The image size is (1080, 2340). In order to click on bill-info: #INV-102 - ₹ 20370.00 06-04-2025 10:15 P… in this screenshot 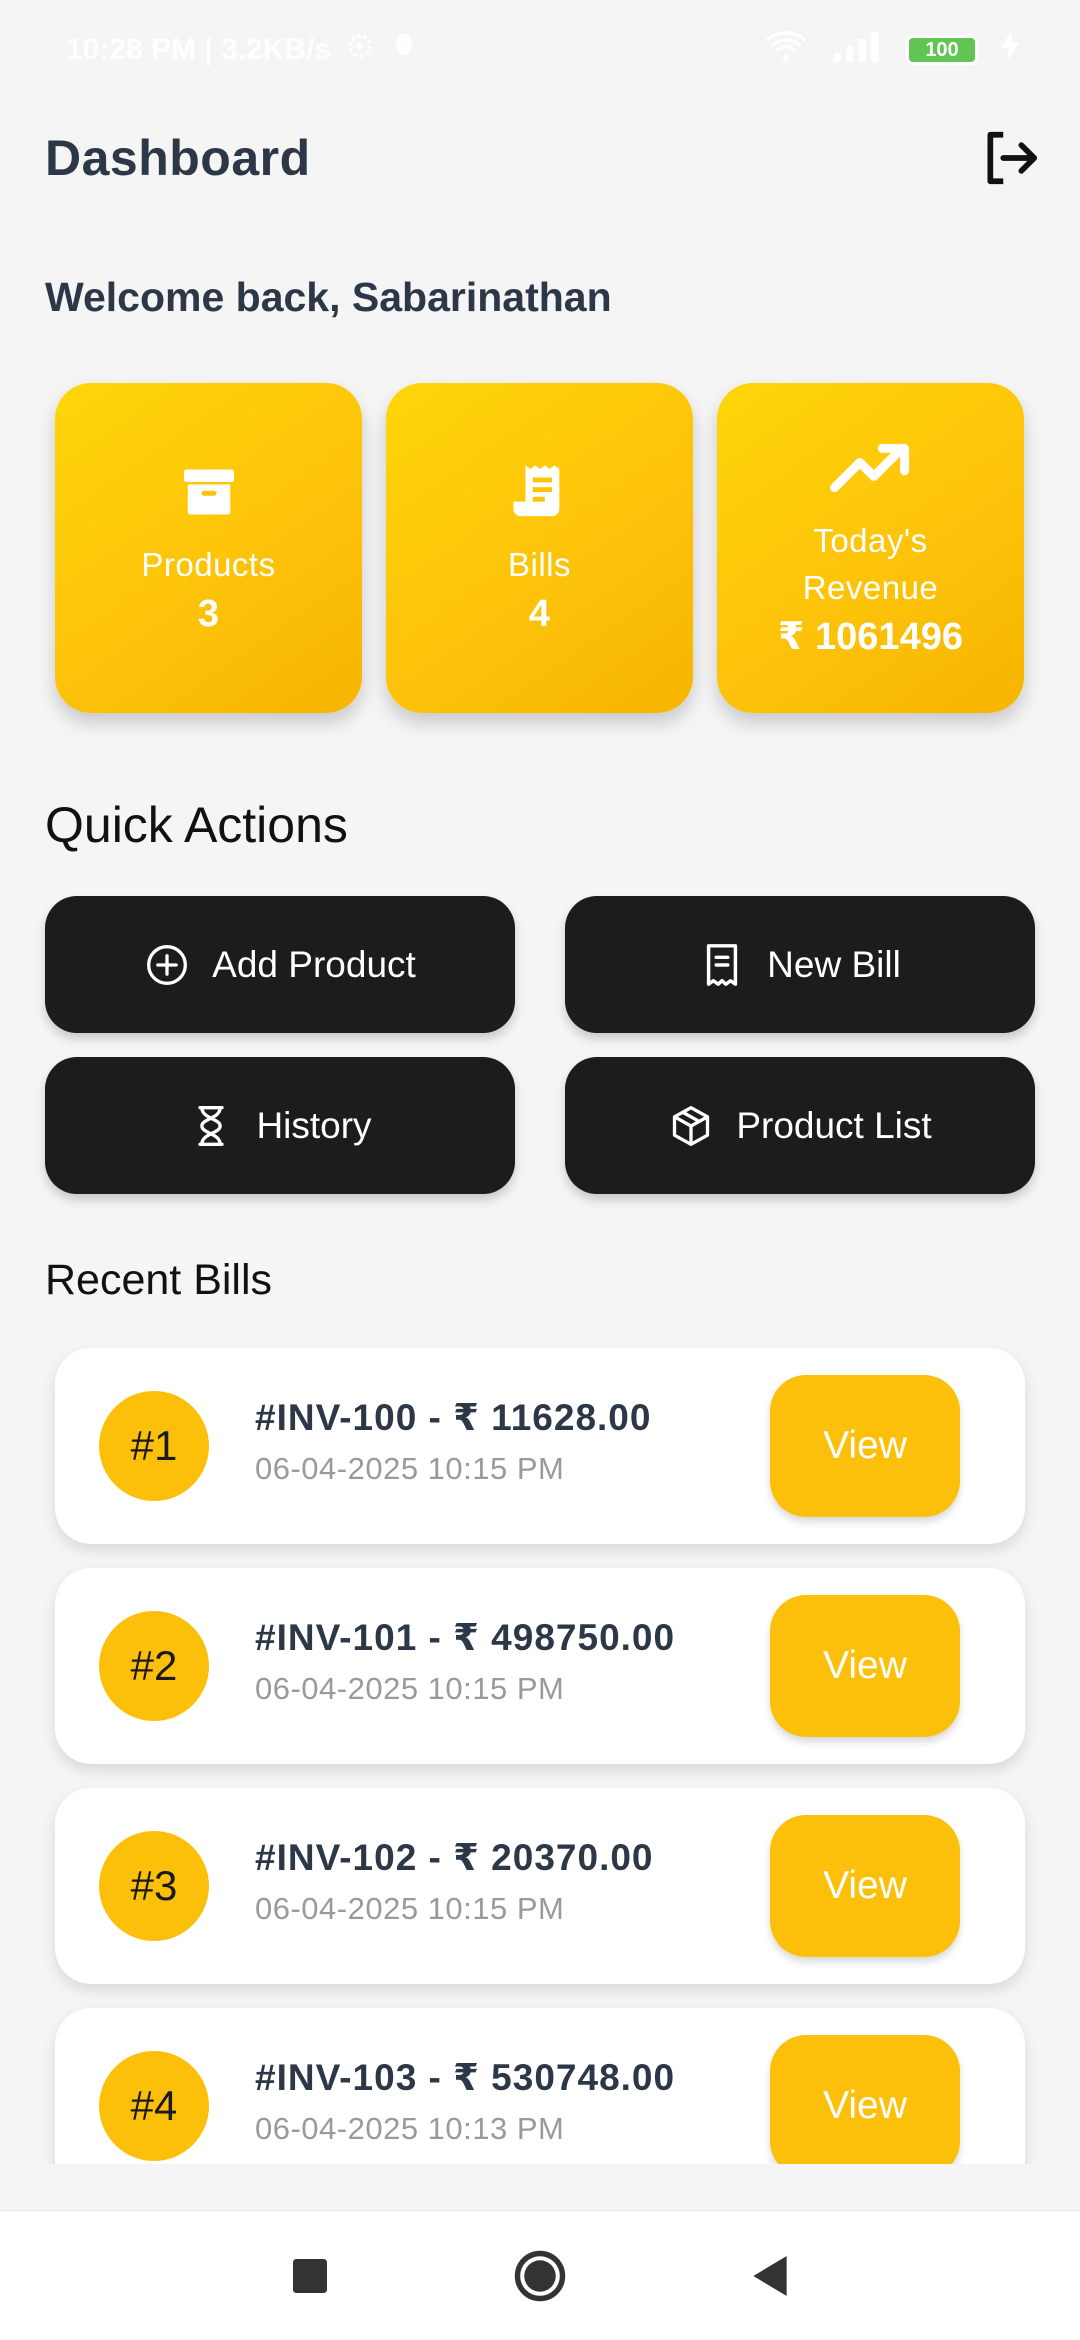, I will do `click(454, 1881)`.